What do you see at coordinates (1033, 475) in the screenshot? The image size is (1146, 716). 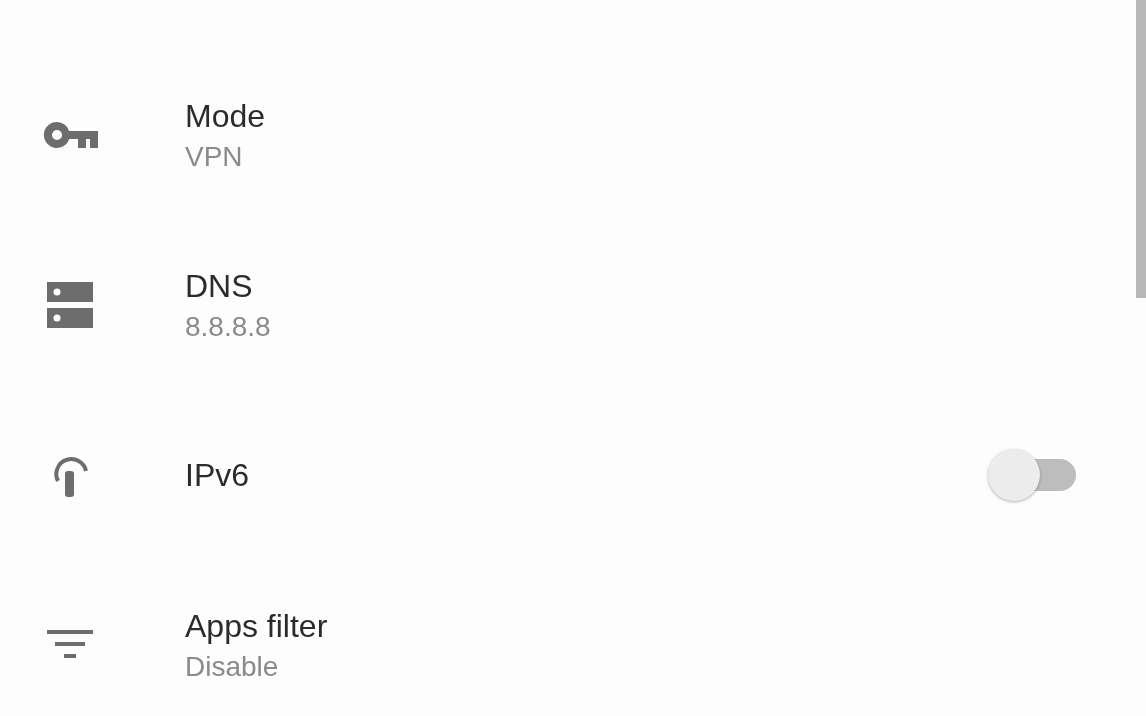 I see `toggle-switch` at bounding box center [1033, 475].